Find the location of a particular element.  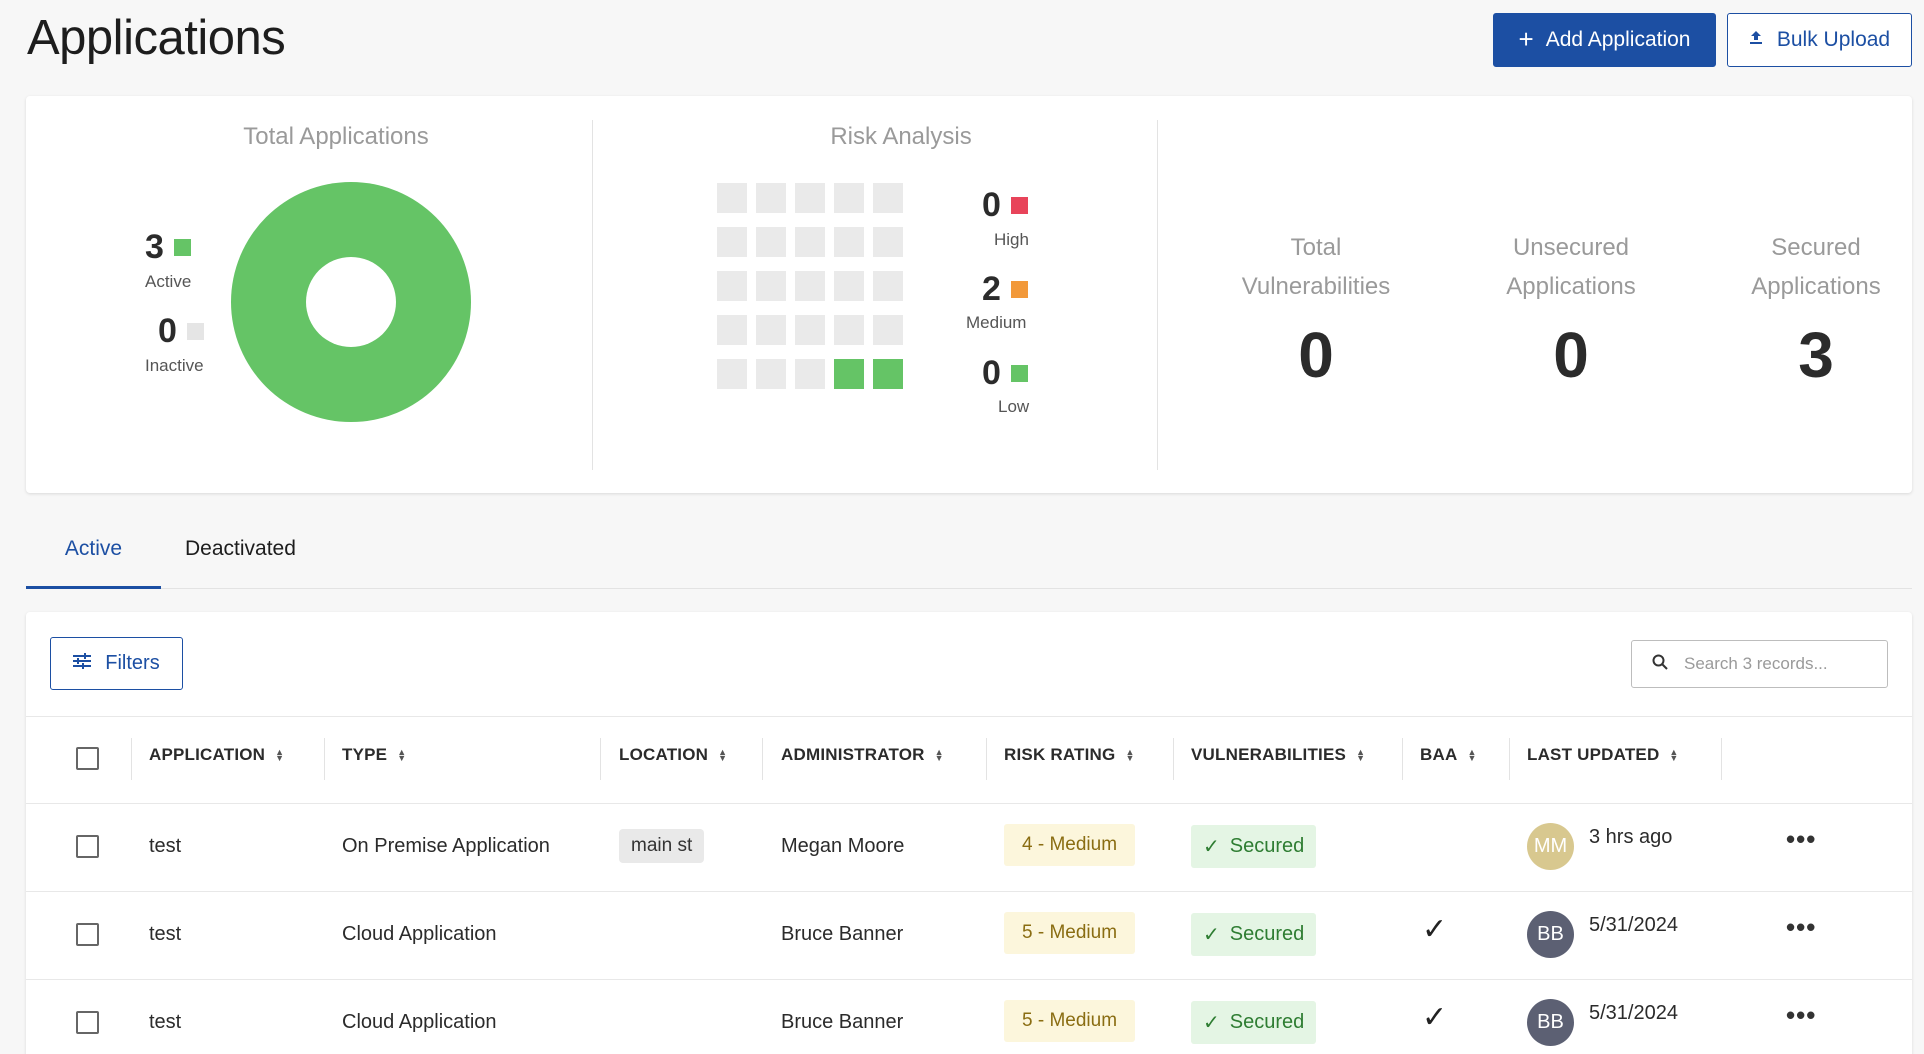

low-legend-swatch is located at coordinates (1019, 373).